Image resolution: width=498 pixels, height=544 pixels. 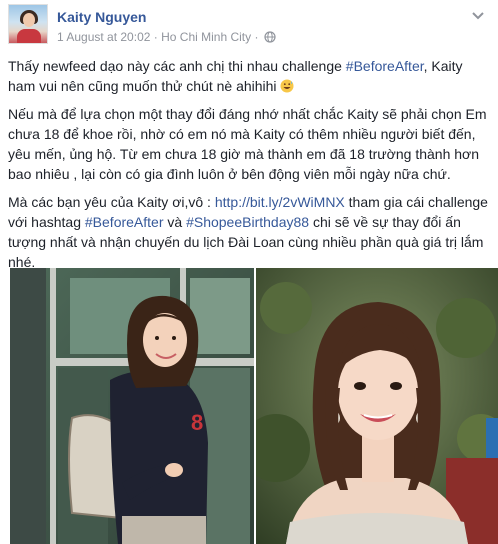 I want to click on author-name: Kaity Nguyen, so click(x=101, y=17).